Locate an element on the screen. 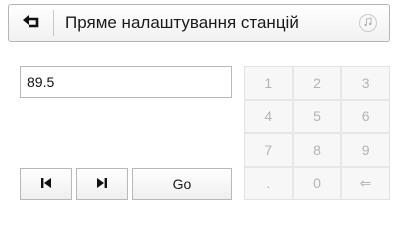  header-bar: Пряме налаштування станцій is located at coordinates (199, 23).